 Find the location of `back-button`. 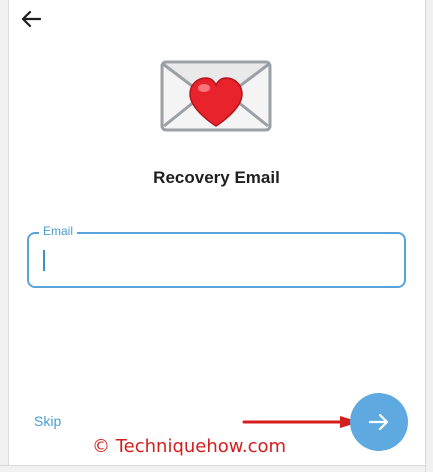

back-button is located at coordinates (31, 19).